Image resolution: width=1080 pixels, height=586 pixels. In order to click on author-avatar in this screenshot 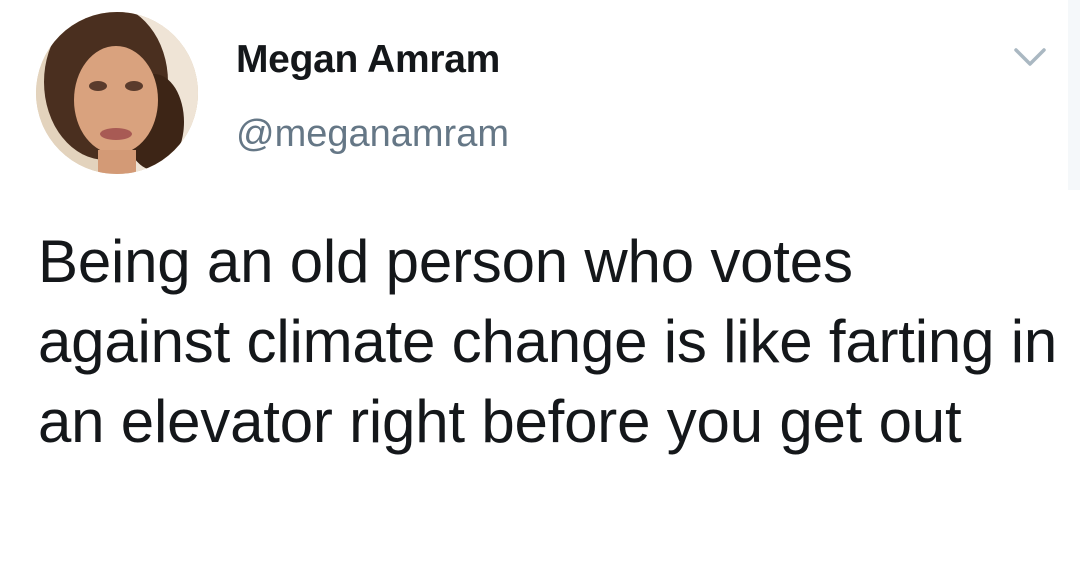, I will do `click(117, 93)`.